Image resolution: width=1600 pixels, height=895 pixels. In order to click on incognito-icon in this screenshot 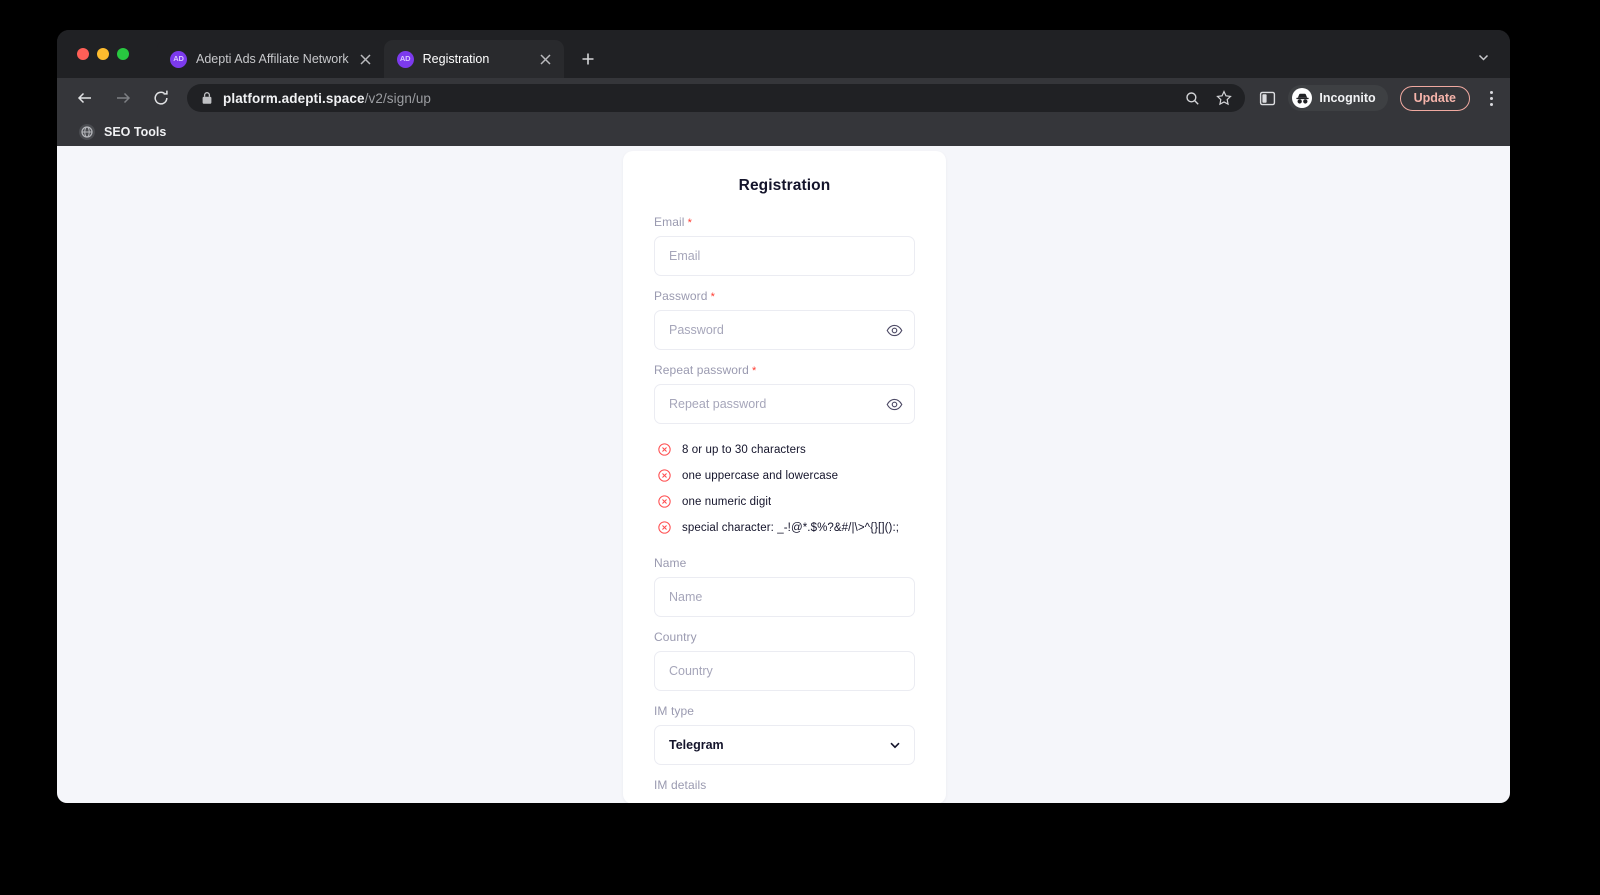, I will do `click(1302, 98)`.